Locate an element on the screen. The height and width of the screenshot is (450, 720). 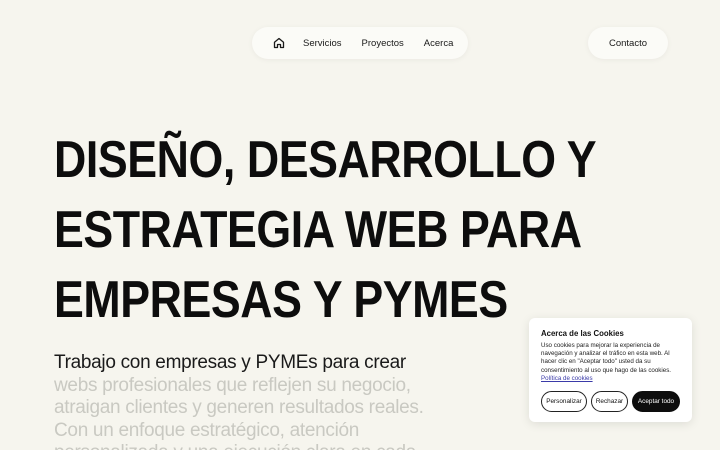
hero-title-line-3: EMPRESAS Y PYMES is located at coordinates (281, 300).